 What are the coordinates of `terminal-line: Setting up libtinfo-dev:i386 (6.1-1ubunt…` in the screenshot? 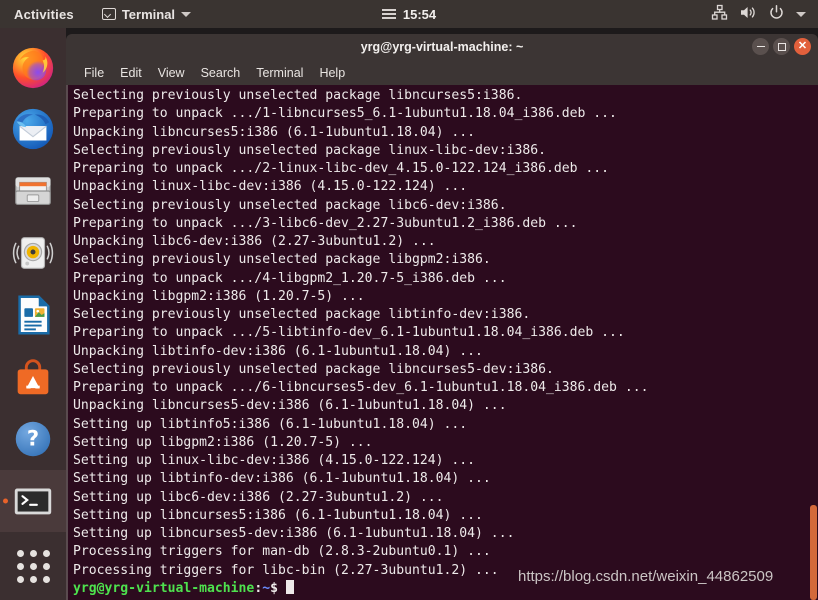 It's located at (282, 479).